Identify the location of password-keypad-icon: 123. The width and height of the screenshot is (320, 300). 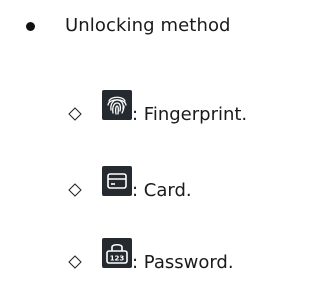
(117, 253).